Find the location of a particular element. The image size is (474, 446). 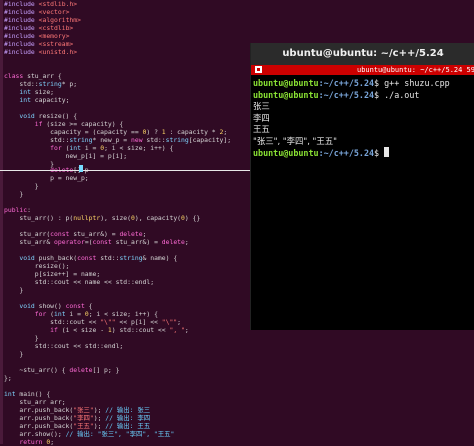

code-line: #include <memory> is located at coordinates (36, 36).